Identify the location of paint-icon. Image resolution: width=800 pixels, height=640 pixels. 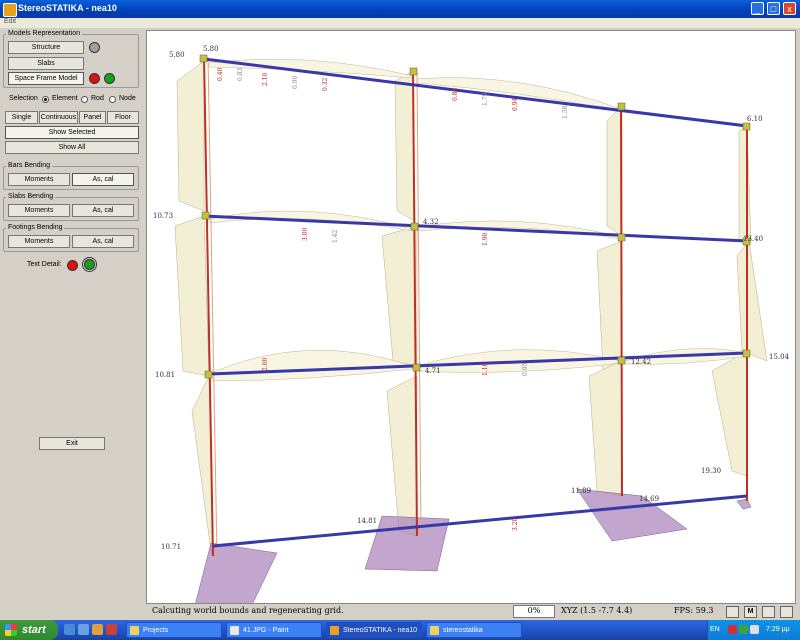
(234, 630).